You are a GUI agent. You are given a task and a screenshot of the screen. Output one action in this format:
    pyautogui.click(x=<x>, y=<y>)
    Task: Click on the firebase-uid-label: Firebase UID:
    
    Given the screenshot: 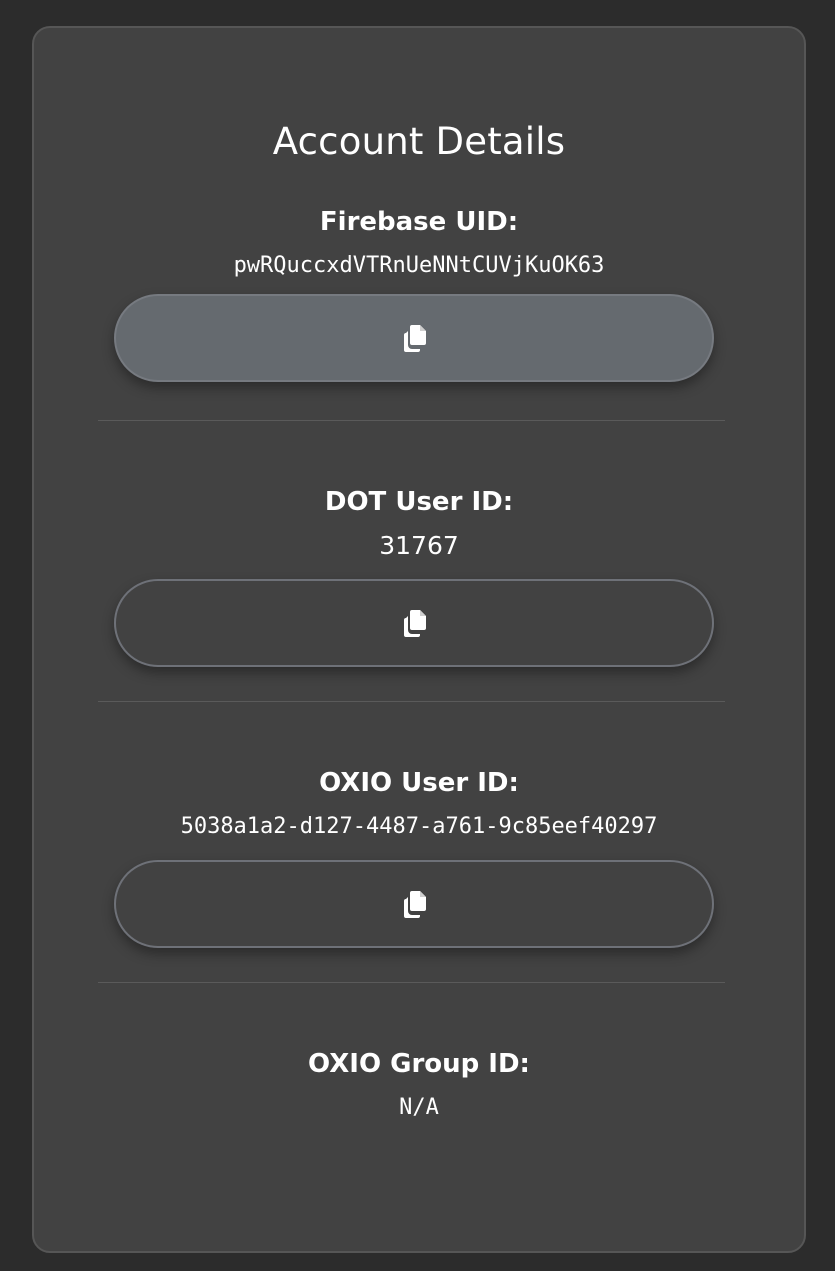 What is the action you would take?
    pyautogui.click(x=419, y=222)
    